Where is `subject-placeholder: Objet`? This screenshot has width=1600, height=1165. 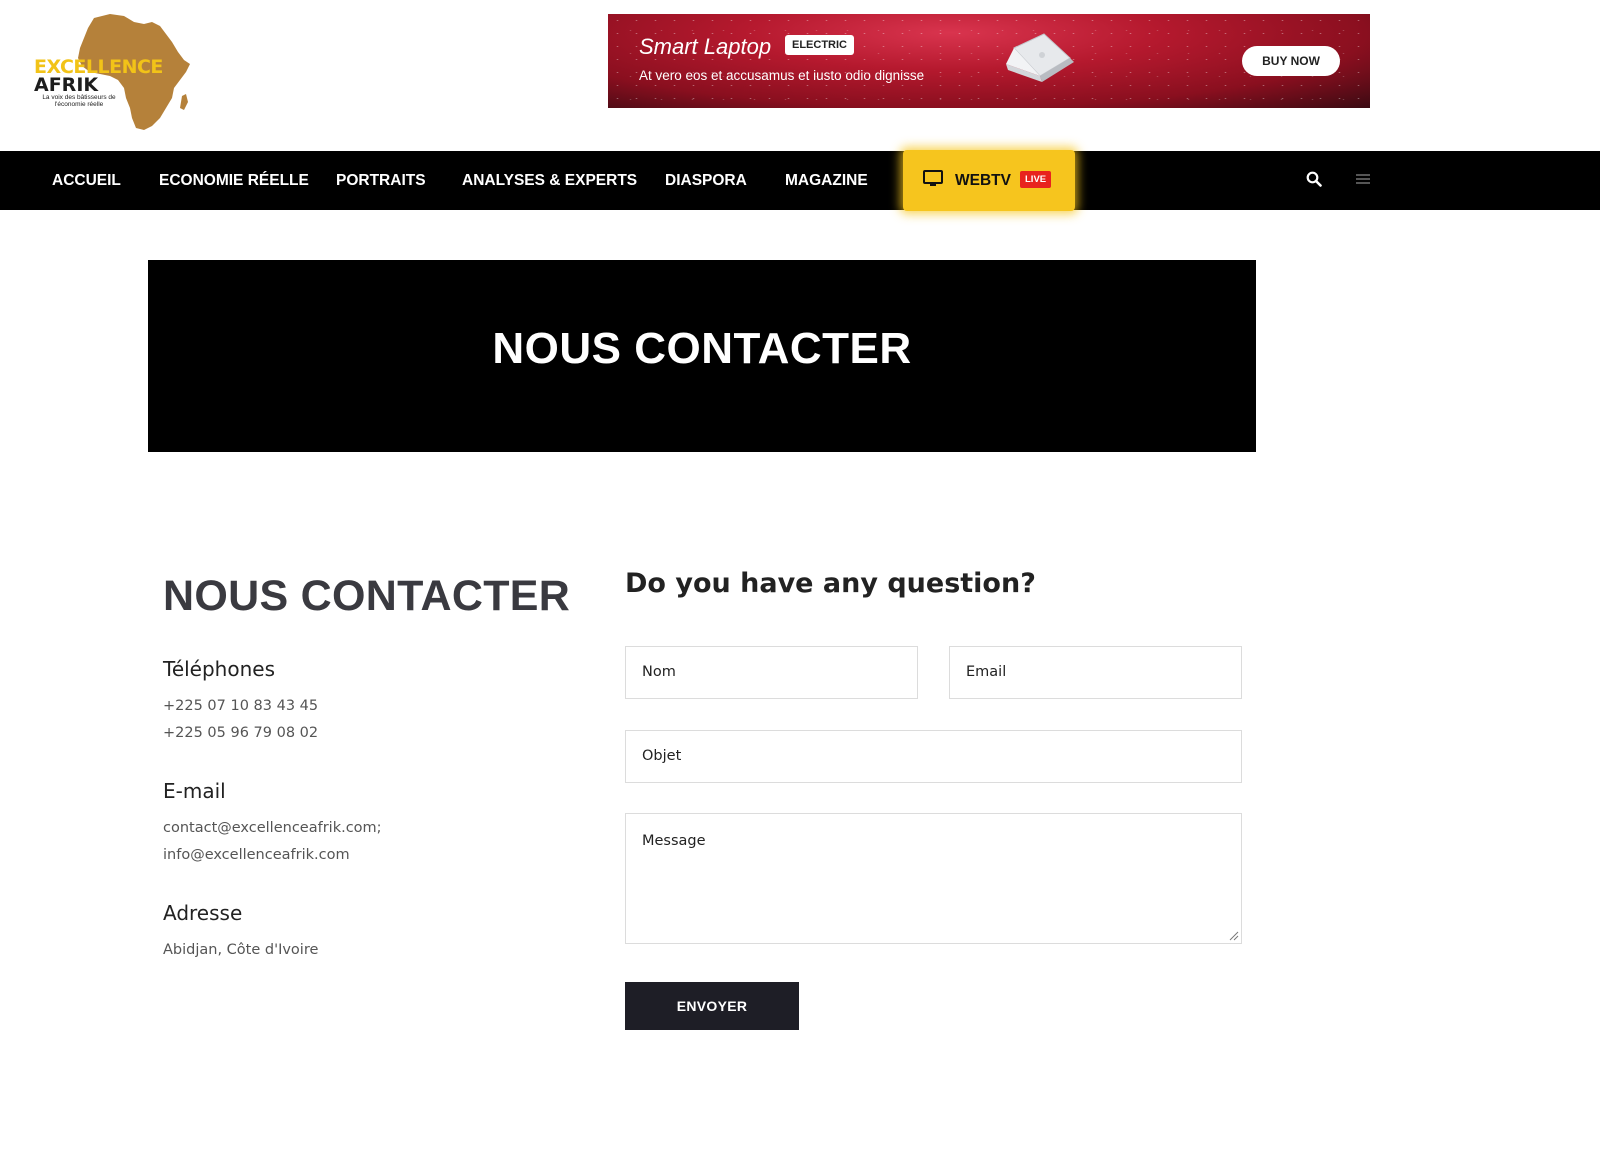
subject-placeholder: Objet is located at coordinates (662, 756).